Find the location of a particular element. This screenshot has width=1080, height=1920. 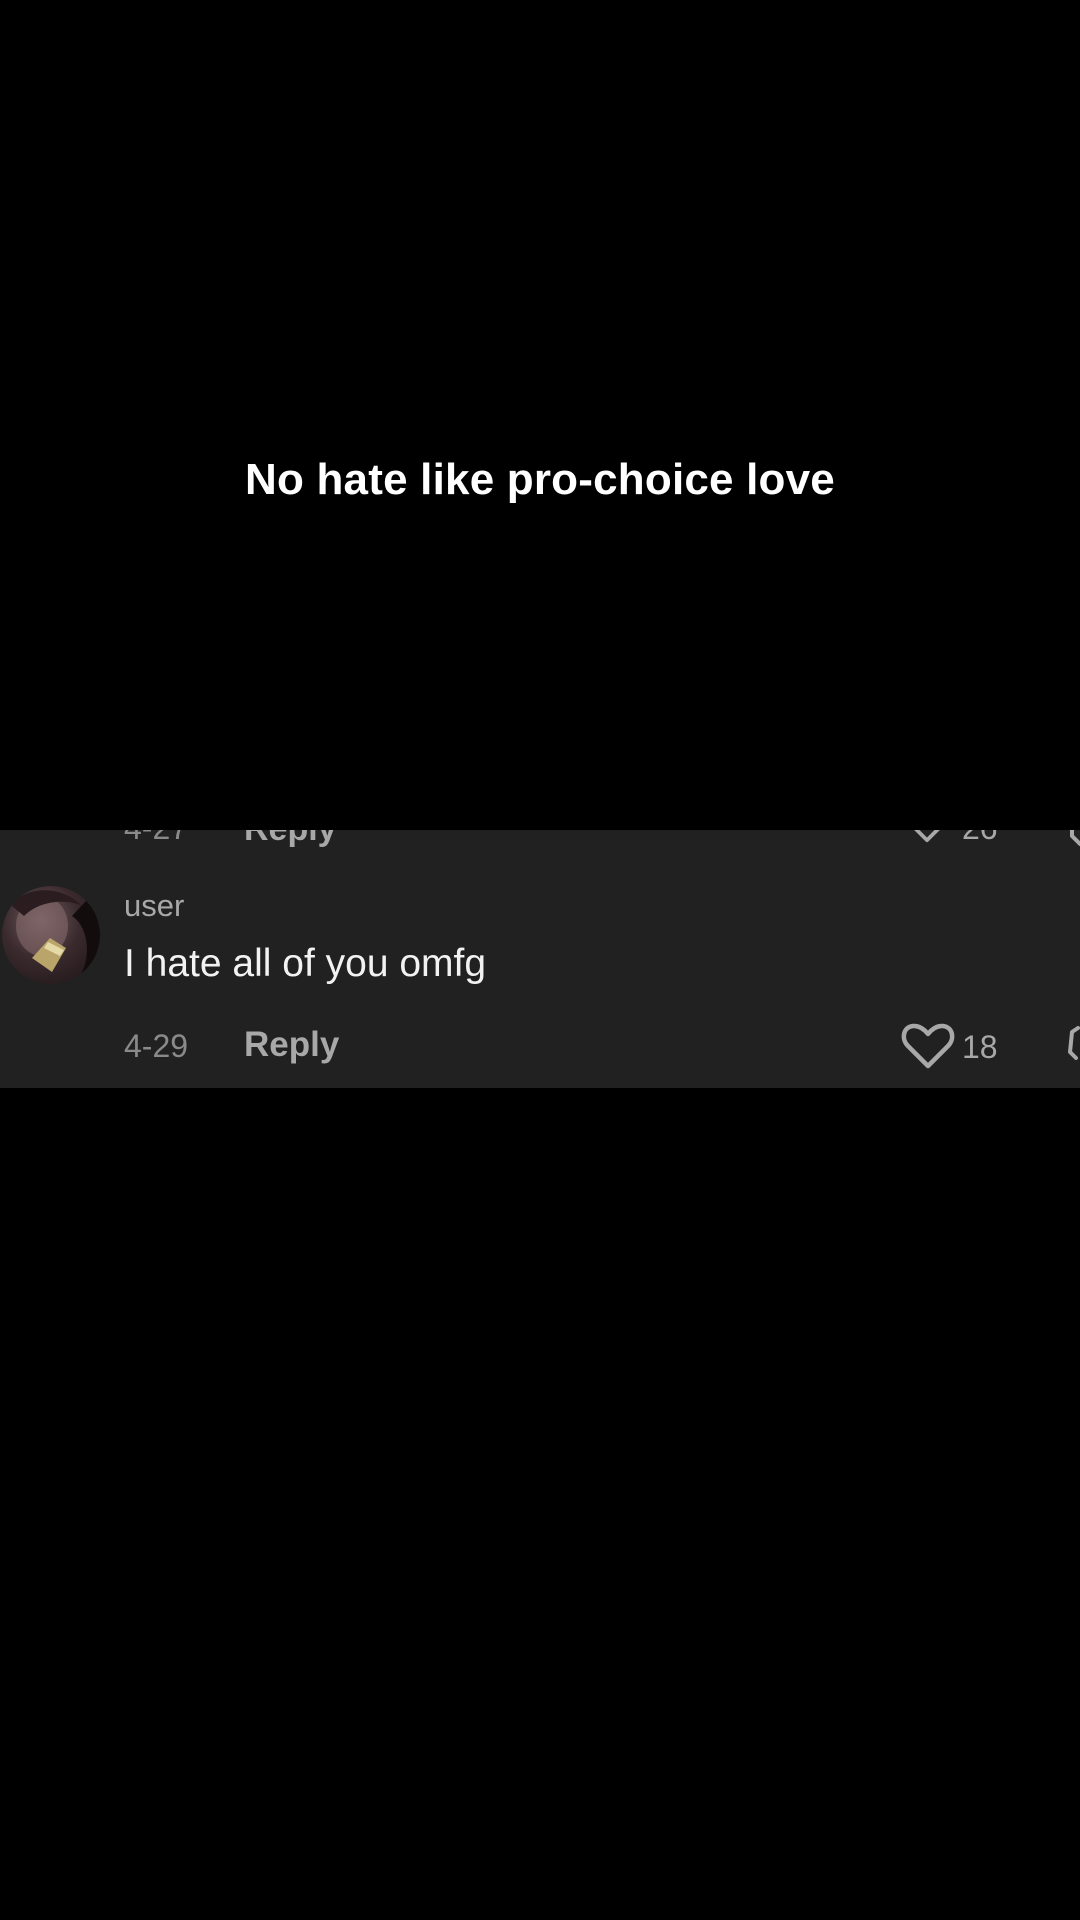

comment-username: user is located at coordinates (154, 906).